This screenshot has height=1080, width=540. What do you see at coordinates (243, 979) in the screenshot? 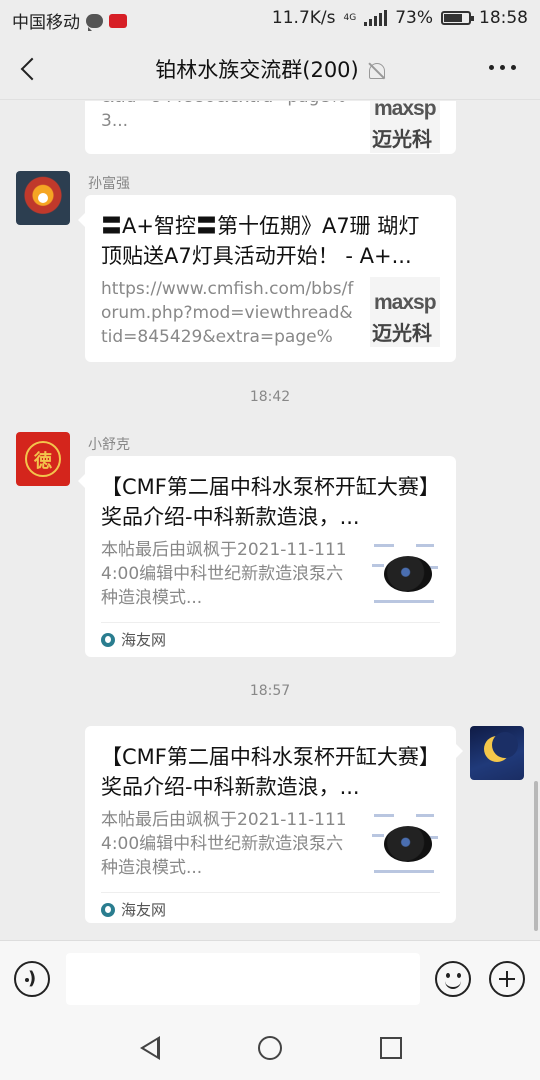
I see `message-input` at bounding box center [243, 979].